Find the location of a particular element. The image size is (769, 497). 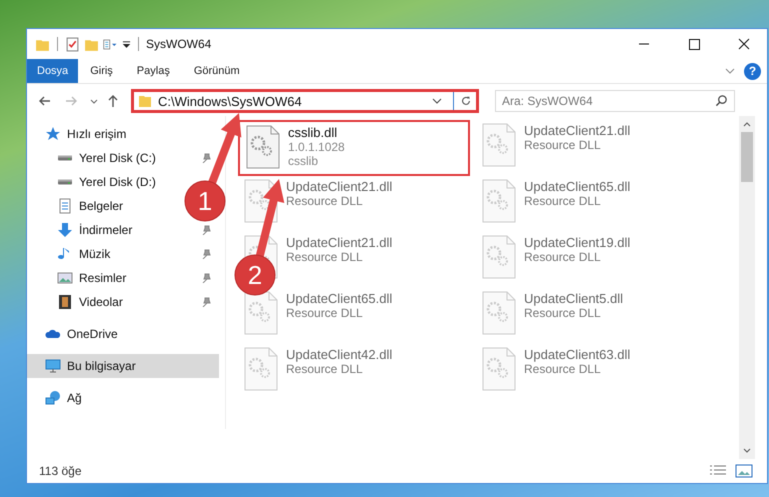

sidebar-item: Yerel Disk (D:) is located at coordinates (107, 182).